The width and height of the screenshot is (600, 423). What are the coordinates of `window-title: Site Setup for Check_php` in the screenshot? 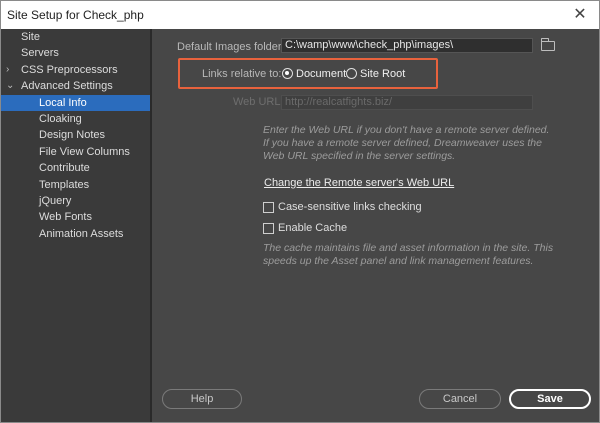 It's located at (75, 15).